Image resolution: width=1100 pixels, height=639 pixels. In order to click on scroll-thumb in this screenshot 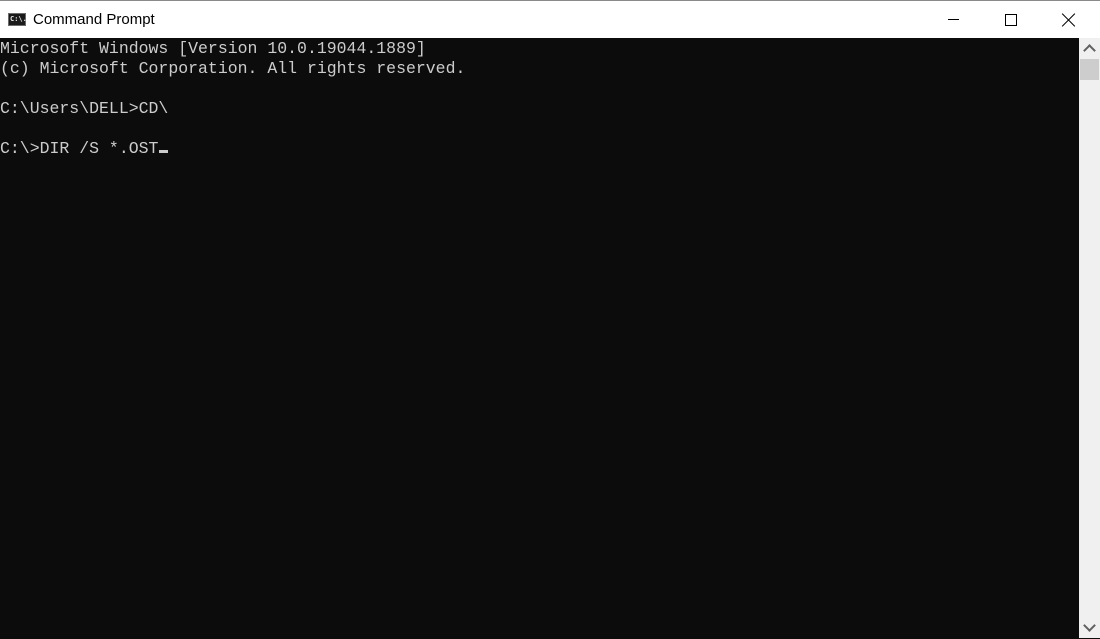, I will do `click(1089, 69)`.